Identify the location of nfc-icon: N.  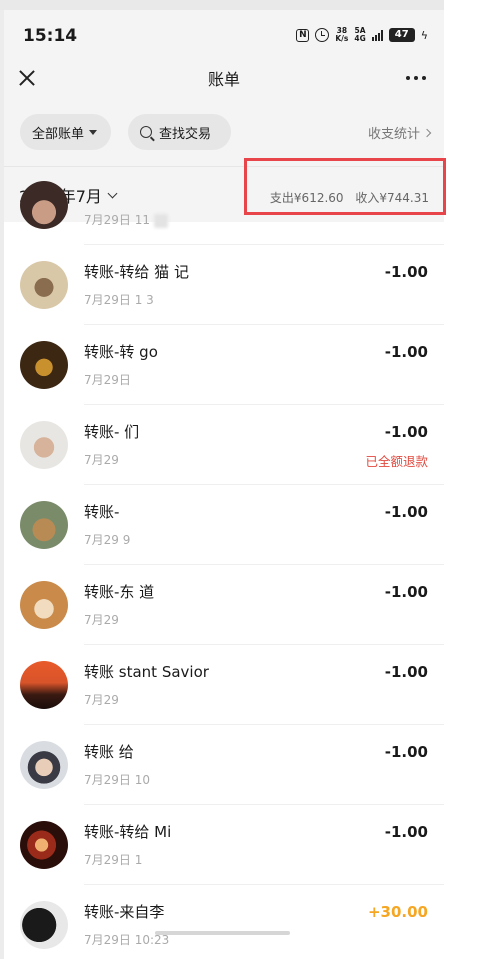
(303, 35).